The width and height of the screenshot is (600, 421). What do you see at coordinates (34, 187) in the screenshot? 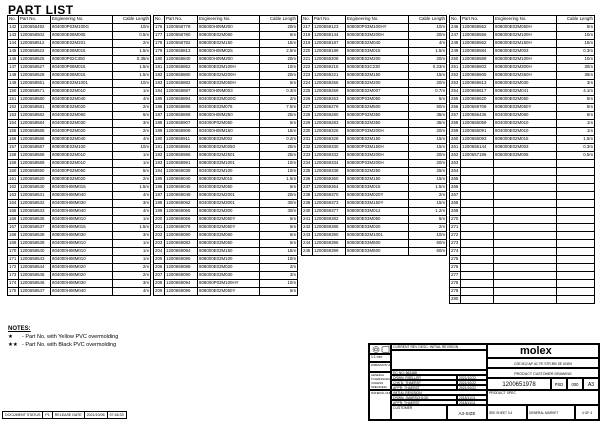
I see `cell-part: 1200658630` at bounding box center [34, 187].